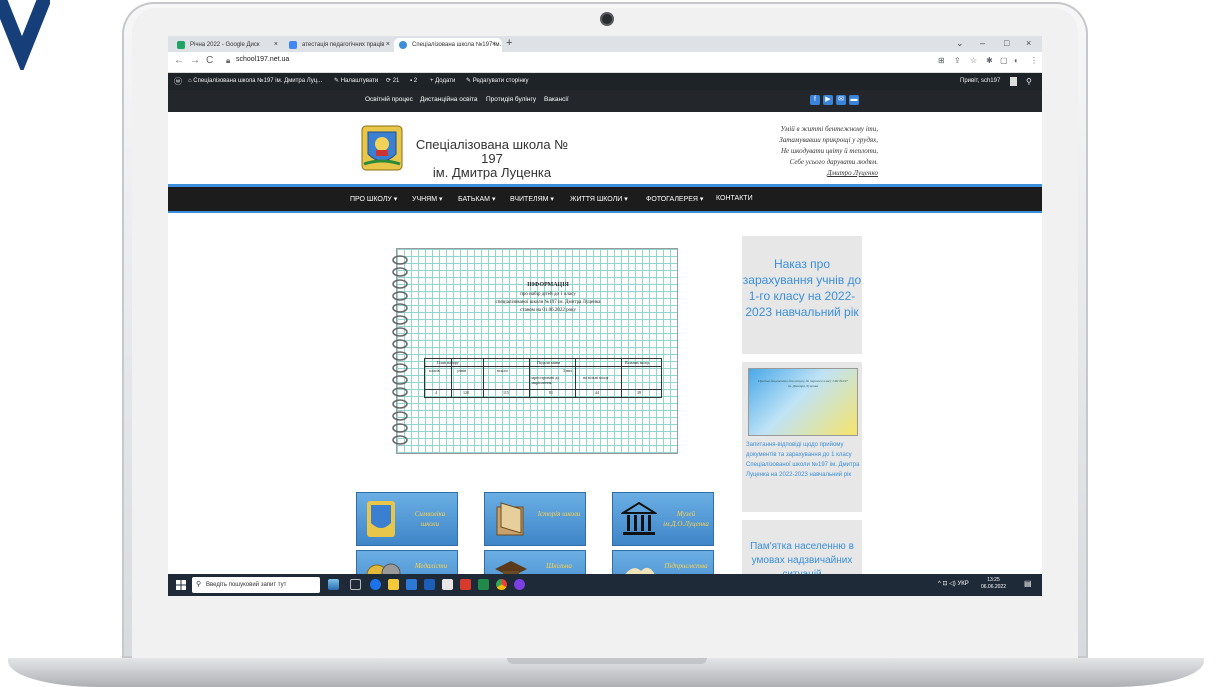  Describe the element at coordinates (529, 378) in the screenshot. I see `table-rule` at that location.